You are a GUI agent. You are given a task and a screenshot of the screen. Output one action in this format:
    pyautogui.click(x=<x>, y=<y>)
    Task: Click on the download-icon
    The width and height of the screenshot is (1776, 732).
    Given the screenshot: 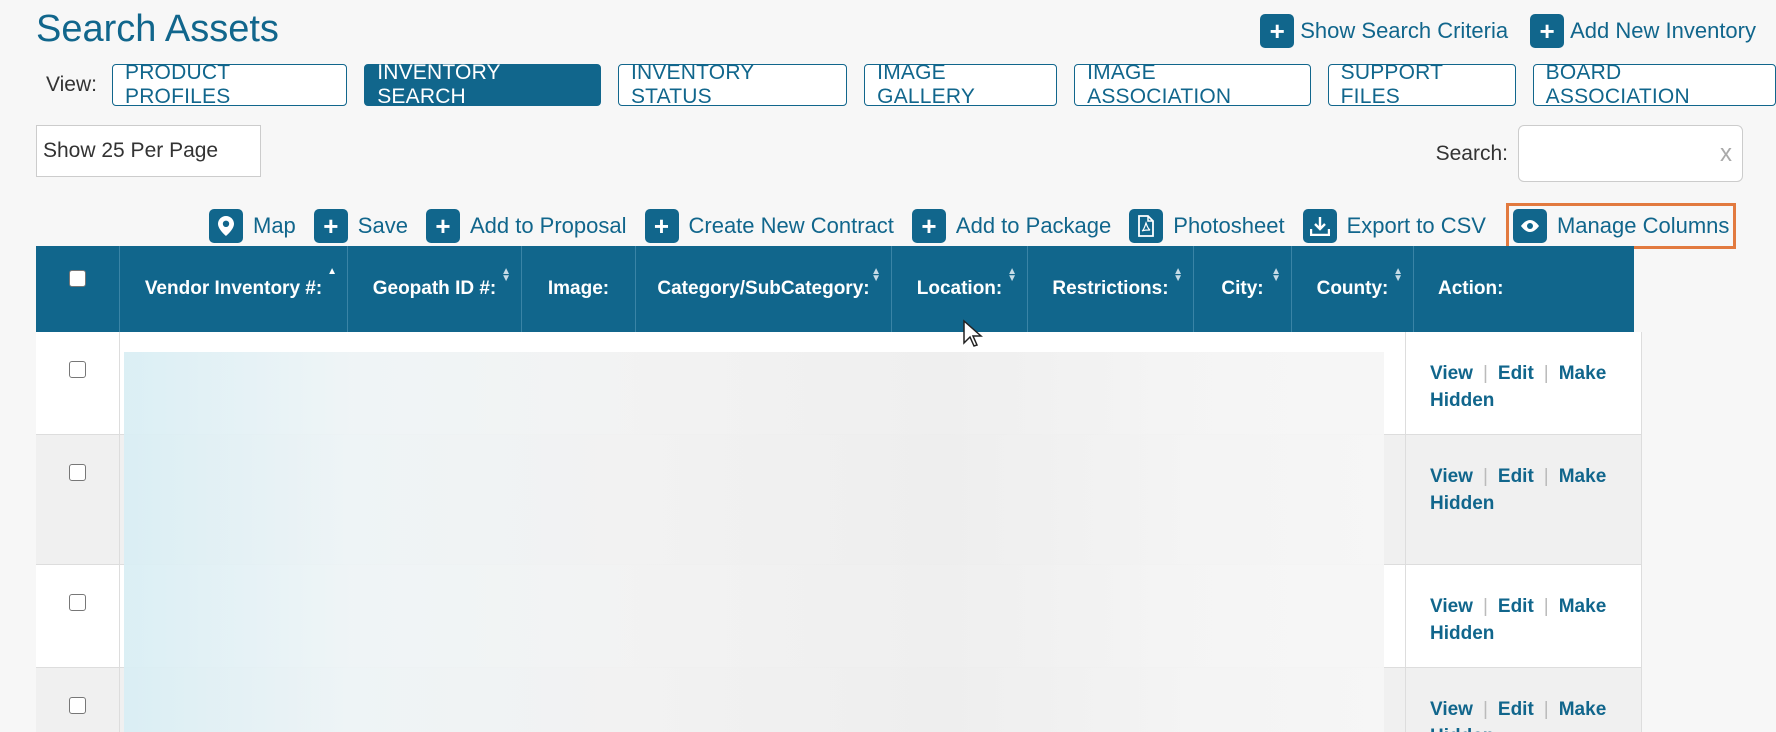 What is the action you would take?
    pyautogui.click(x=1319, y=226)
    